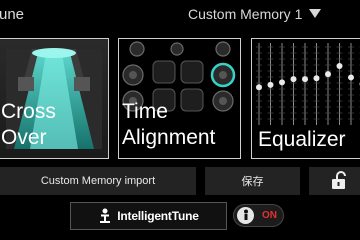 The width and height of the screenshot is (360, 240). Describe the element at coordinates (169, 137) in the screenshot. I see `time-alignment-label-line2: Alignment` at that location.